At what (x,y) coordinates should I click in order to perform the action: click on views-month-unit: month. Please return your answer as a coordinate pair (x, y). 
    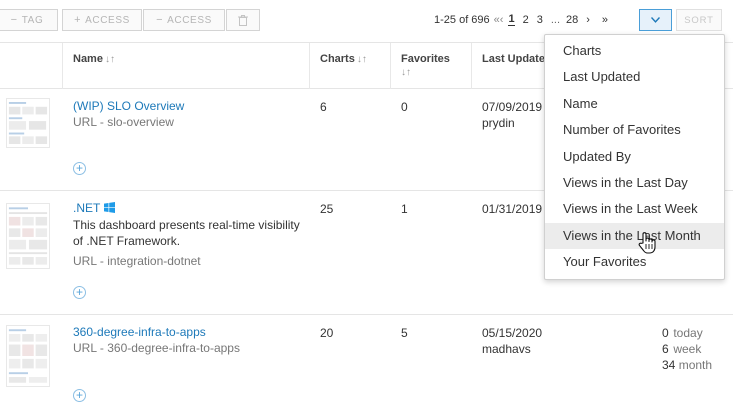
    Looking at the image, I should click on (695, 365).